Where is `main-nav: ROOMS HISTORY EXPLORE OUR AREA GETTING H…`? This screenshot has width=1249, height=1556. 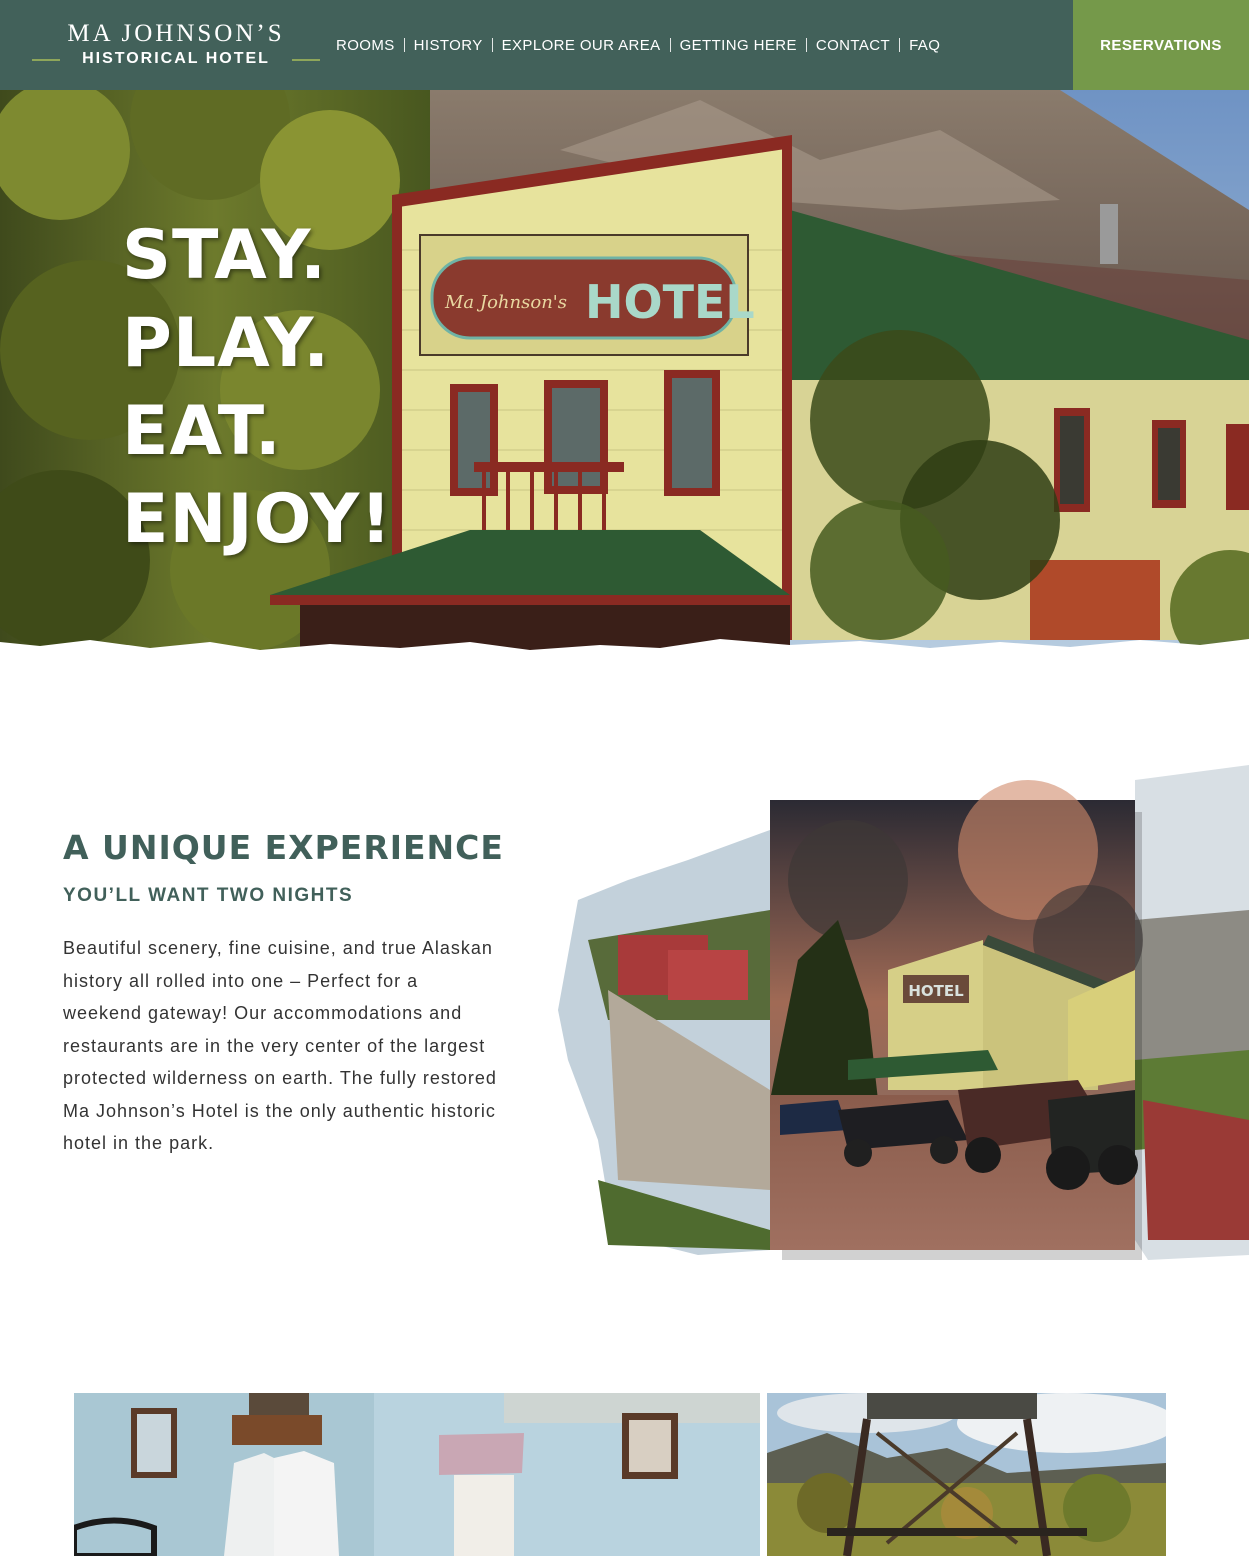
main-nav: ROOMS HISTORY EXPLORE OUR AREA GETTING H… is located at coordinates (638, 45).